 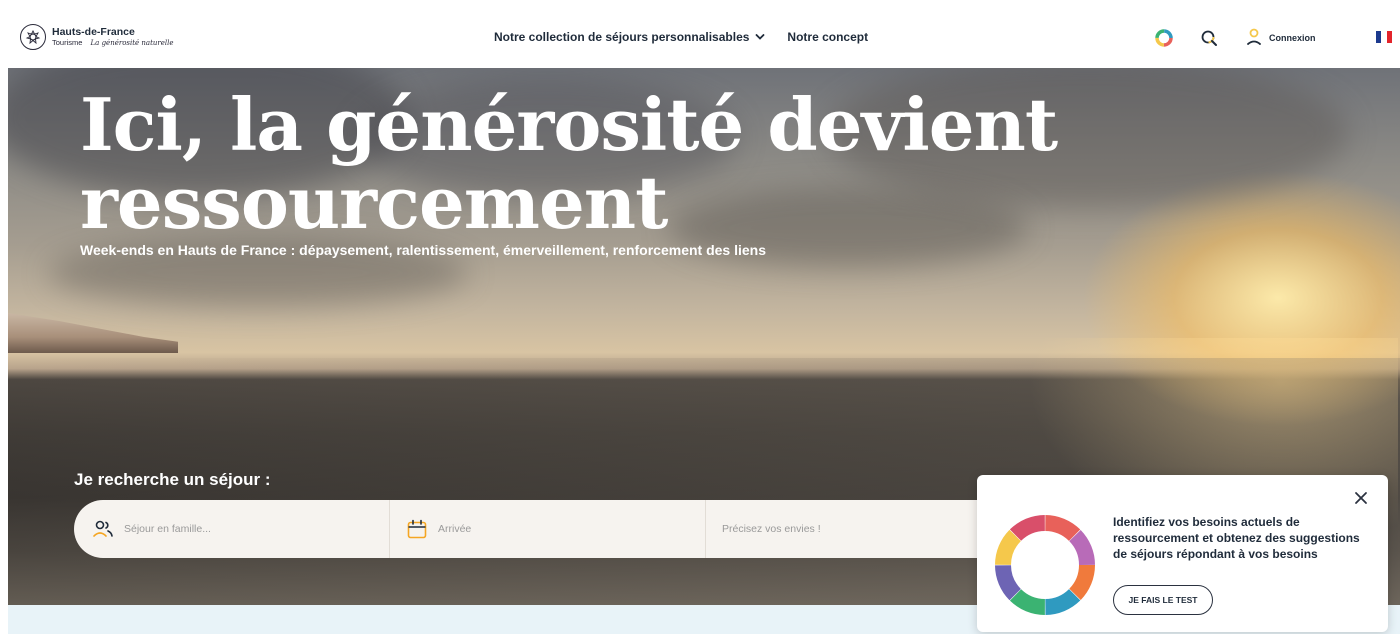 What do you see at coordinates (103, 528) in the screenshot?
I see `group-icon` at bounding box center [103, 528].